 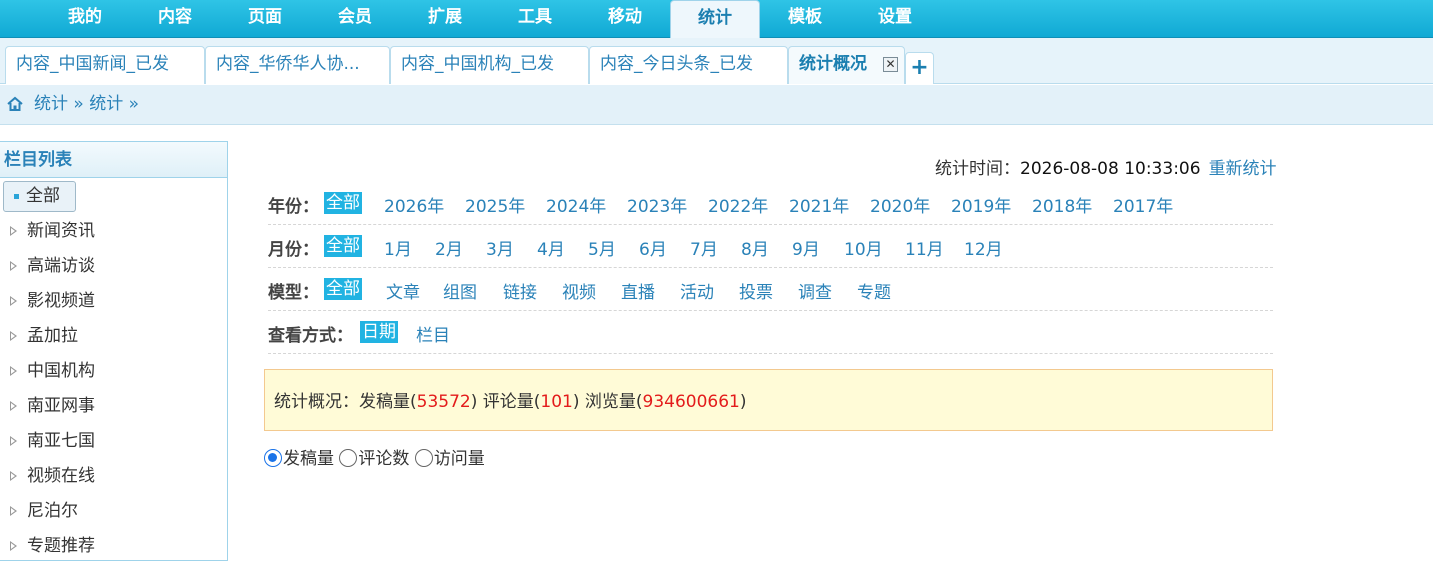 I want to click on tab-today-headlines: 内容_今日头条_已发, so click(x=688, y=65).